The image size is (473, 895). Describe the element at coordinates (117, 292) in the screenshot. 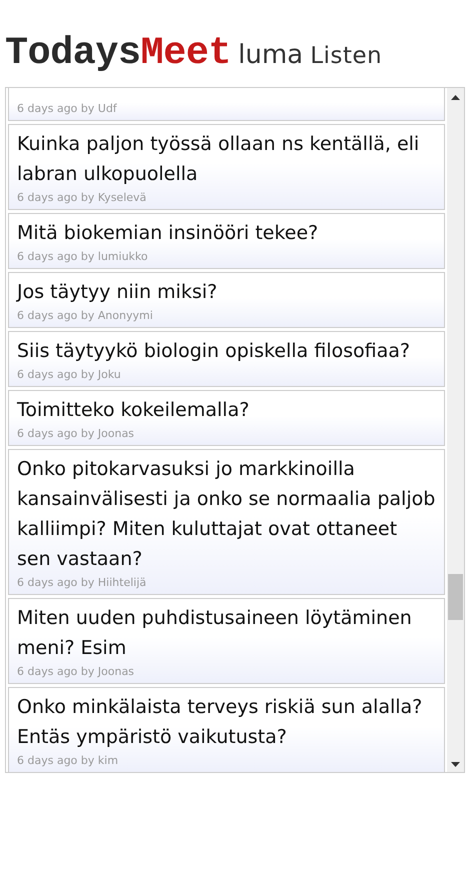

I see `message-text: Jos täytyy niin miksi?` at that location.